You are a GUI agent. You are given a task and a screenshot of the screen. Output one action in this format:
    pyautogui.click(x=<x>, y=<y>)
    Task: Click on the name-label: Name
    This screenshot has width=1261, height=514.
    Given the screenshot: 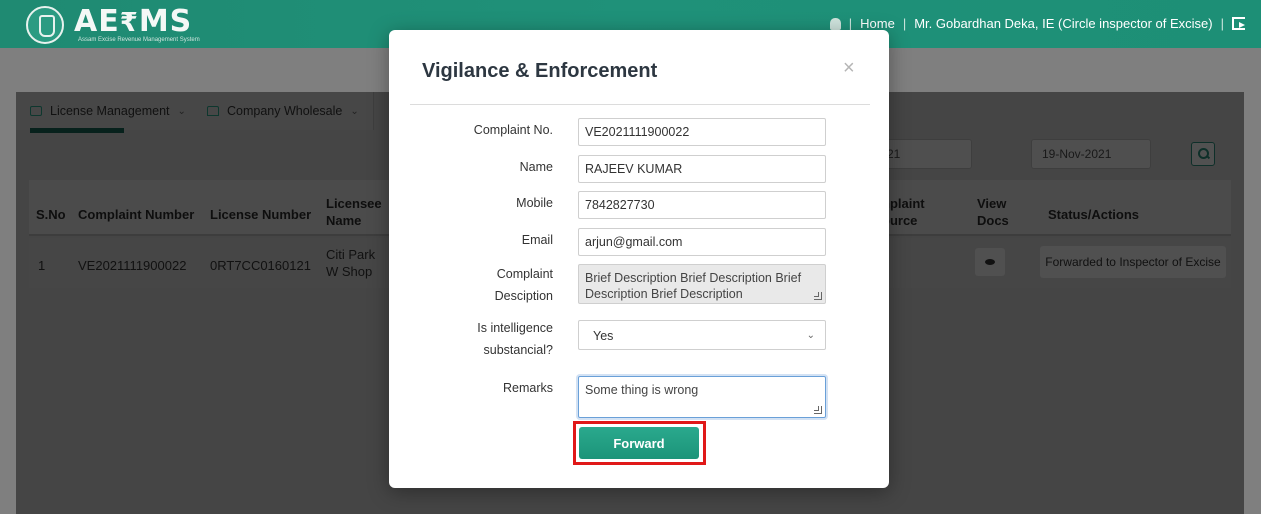 What is the action you would take?
    pyautogui.click(x=536, y=167)
    